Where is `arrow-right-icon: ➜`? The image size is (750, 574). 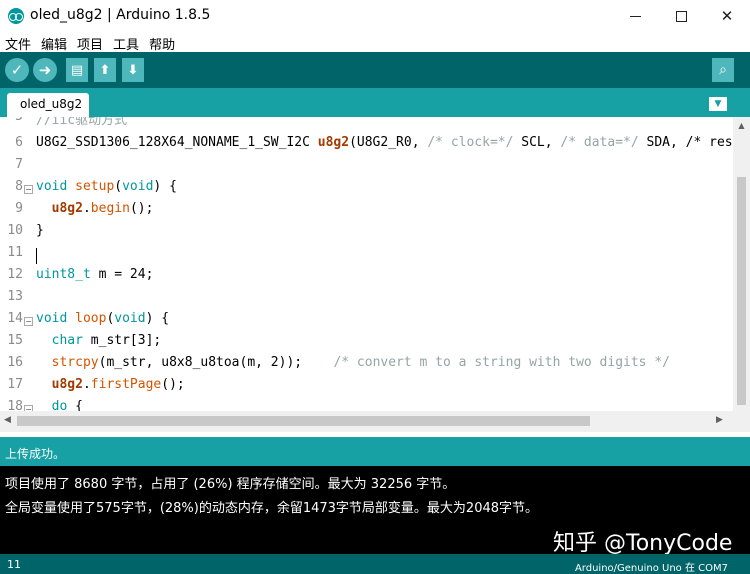
arrow-right-icon: ➜ is located at coordinates (45, 70).